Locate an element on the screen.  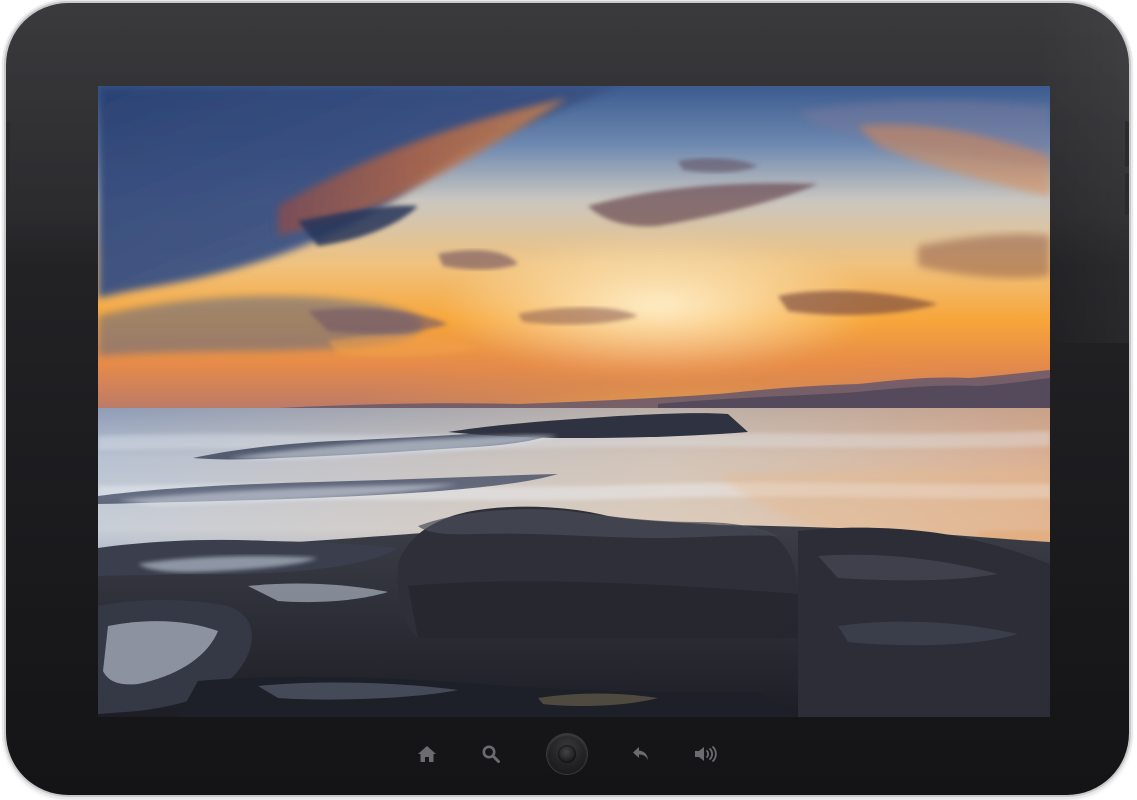
home-button-lens is located at coordinates (567, 754).